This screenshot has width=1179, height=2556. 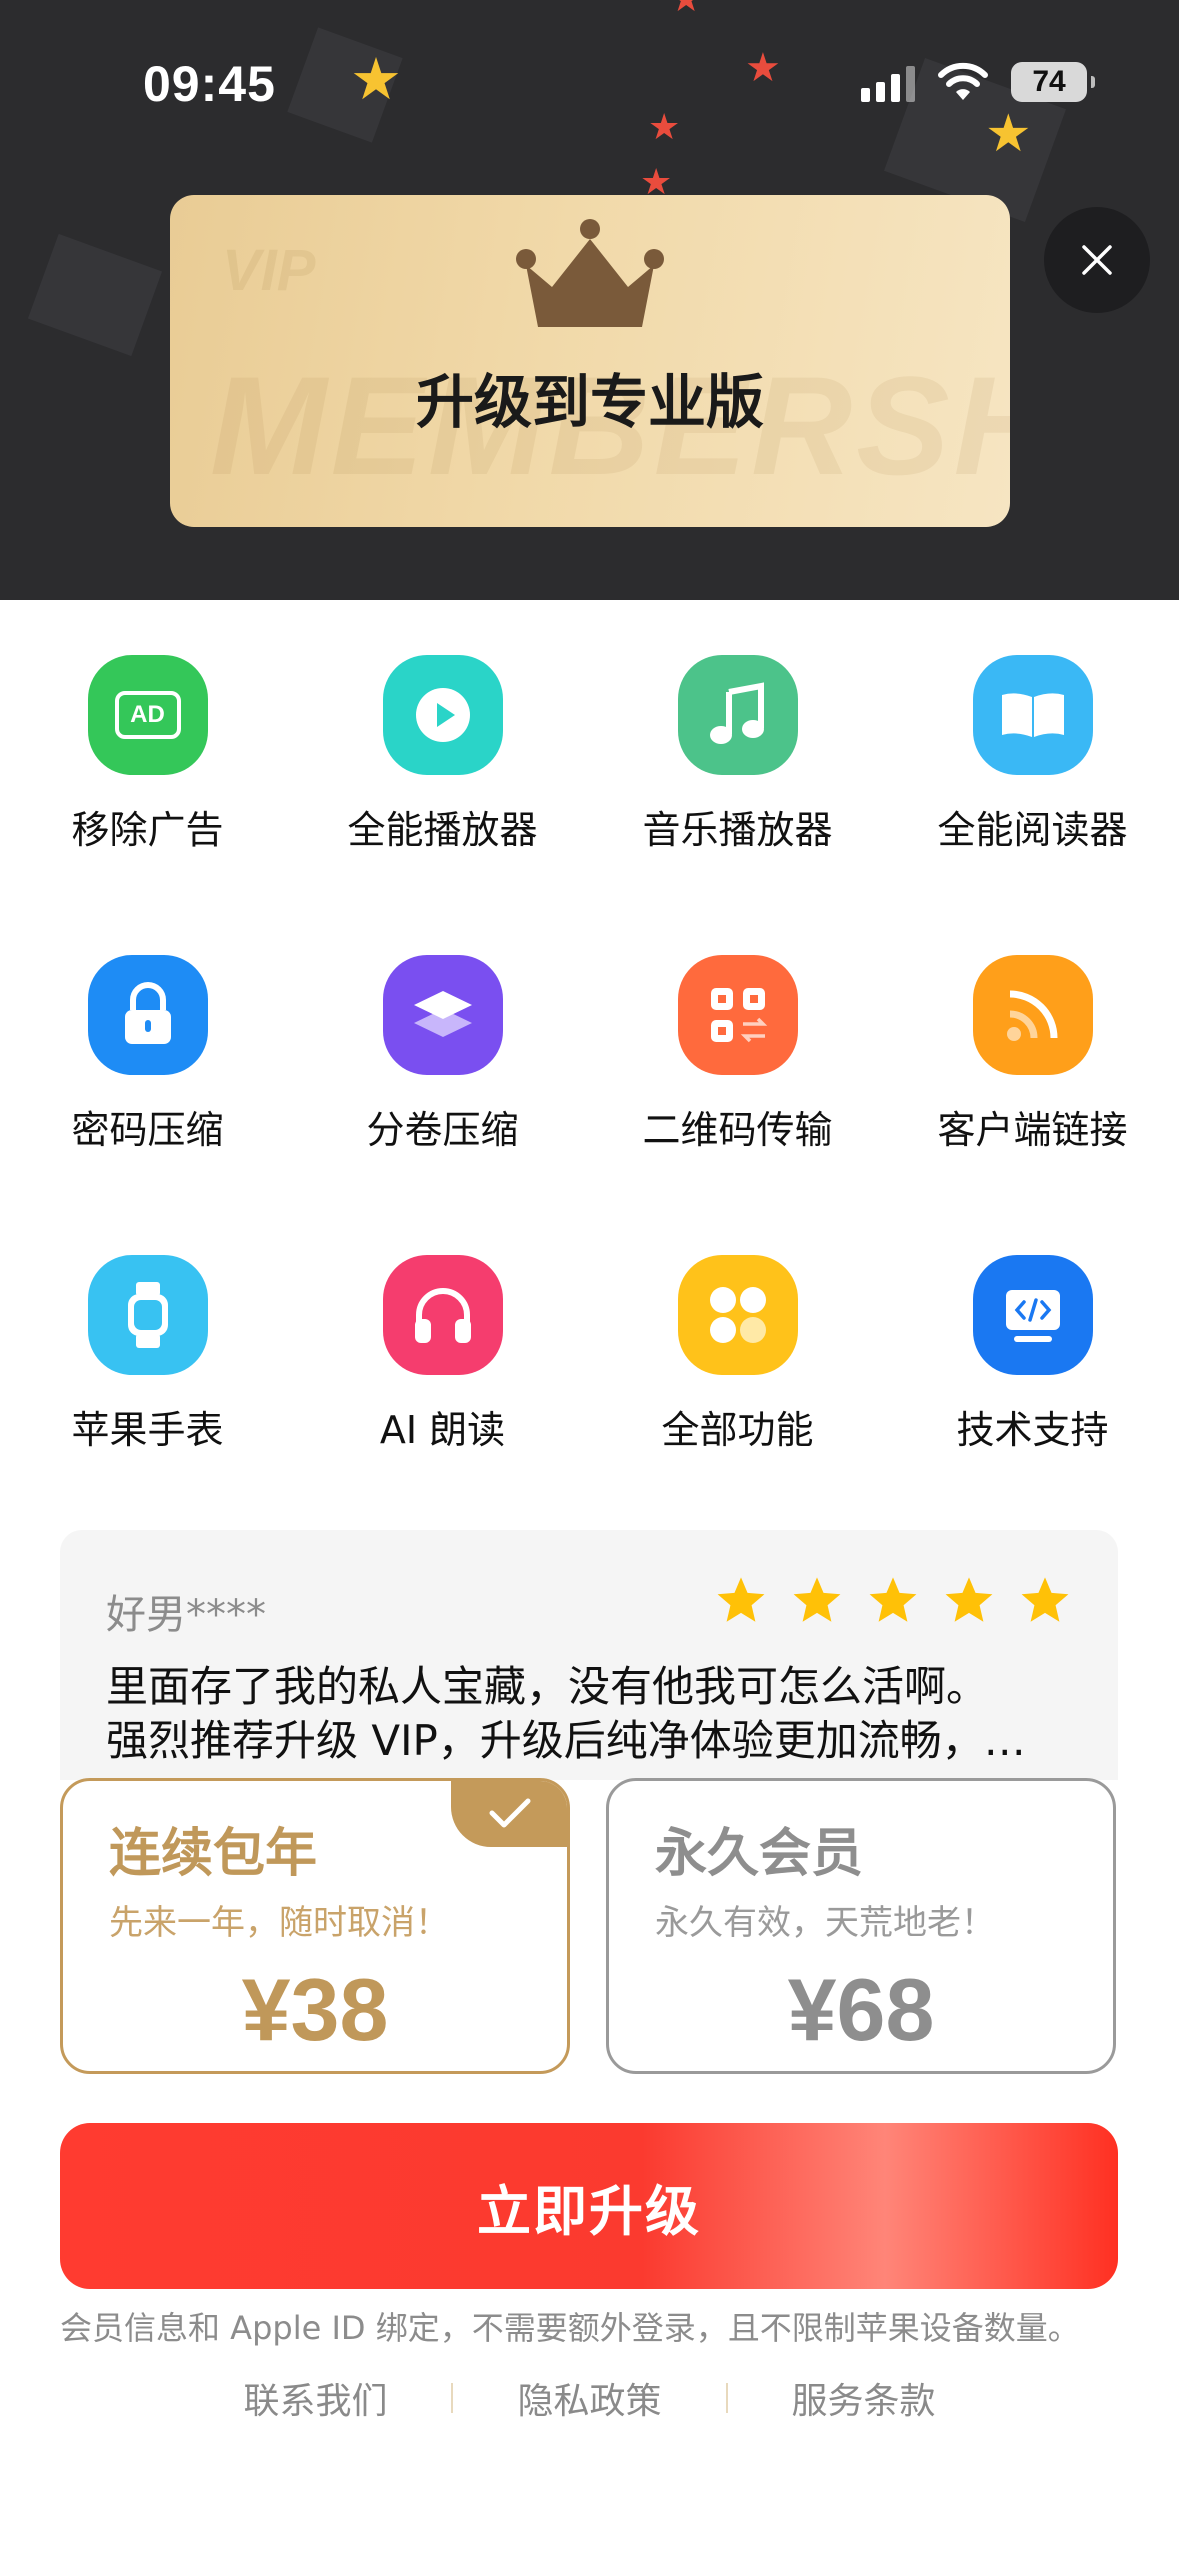 What do you see at coordinates (442, 1015) in the screenshot?
I see `layers-icon` at bounding box center [442, 1015].